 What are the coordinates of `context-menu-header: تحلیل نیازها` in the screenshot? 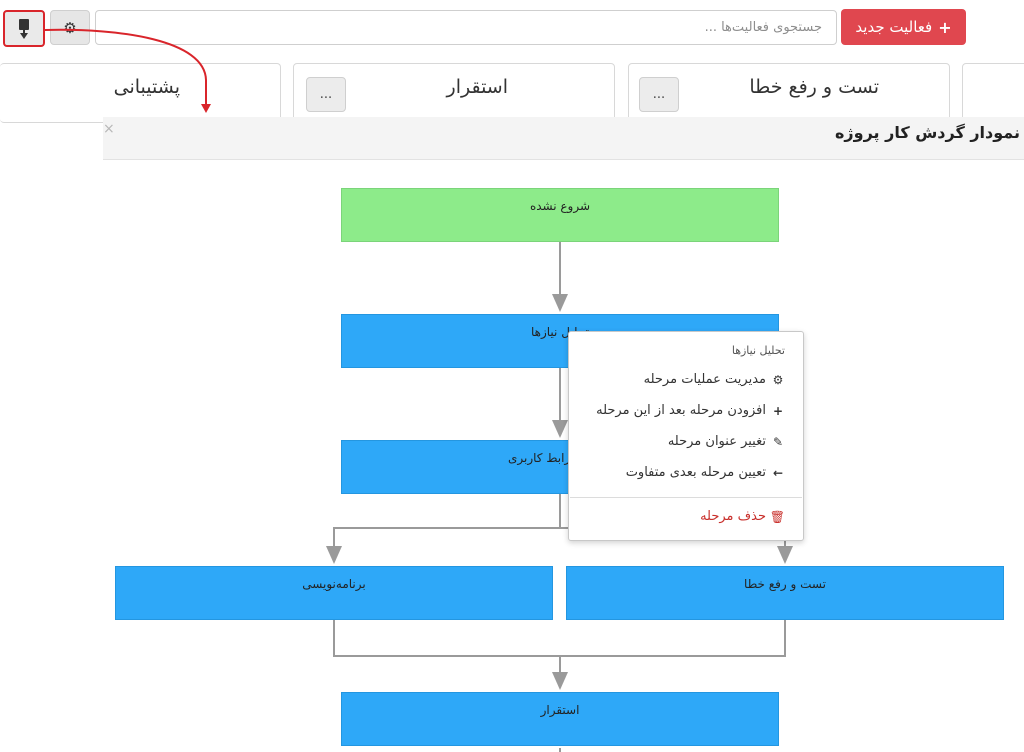 It's located at (758, 350).